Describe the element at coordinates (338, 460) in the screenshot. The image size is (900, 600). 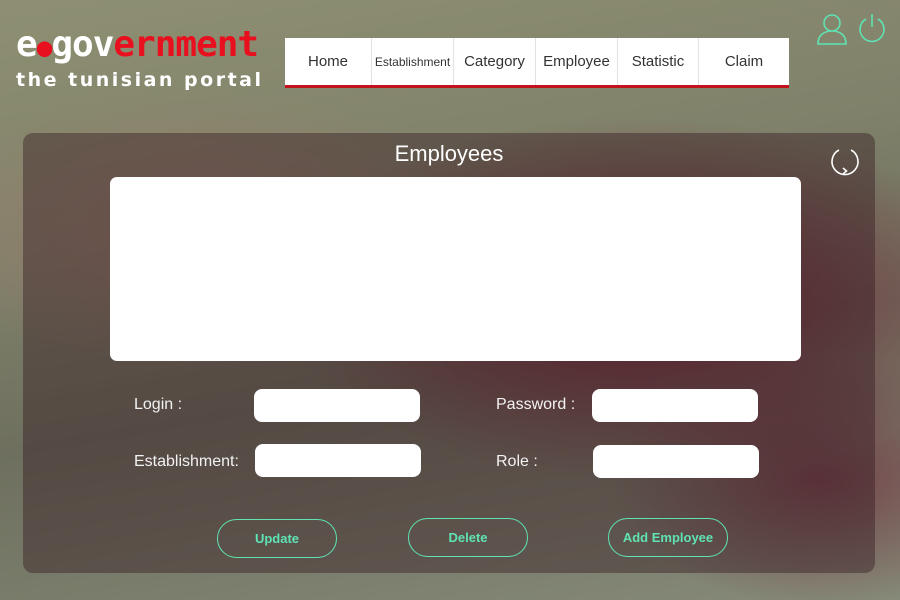
I see `establishment-input` at that location.